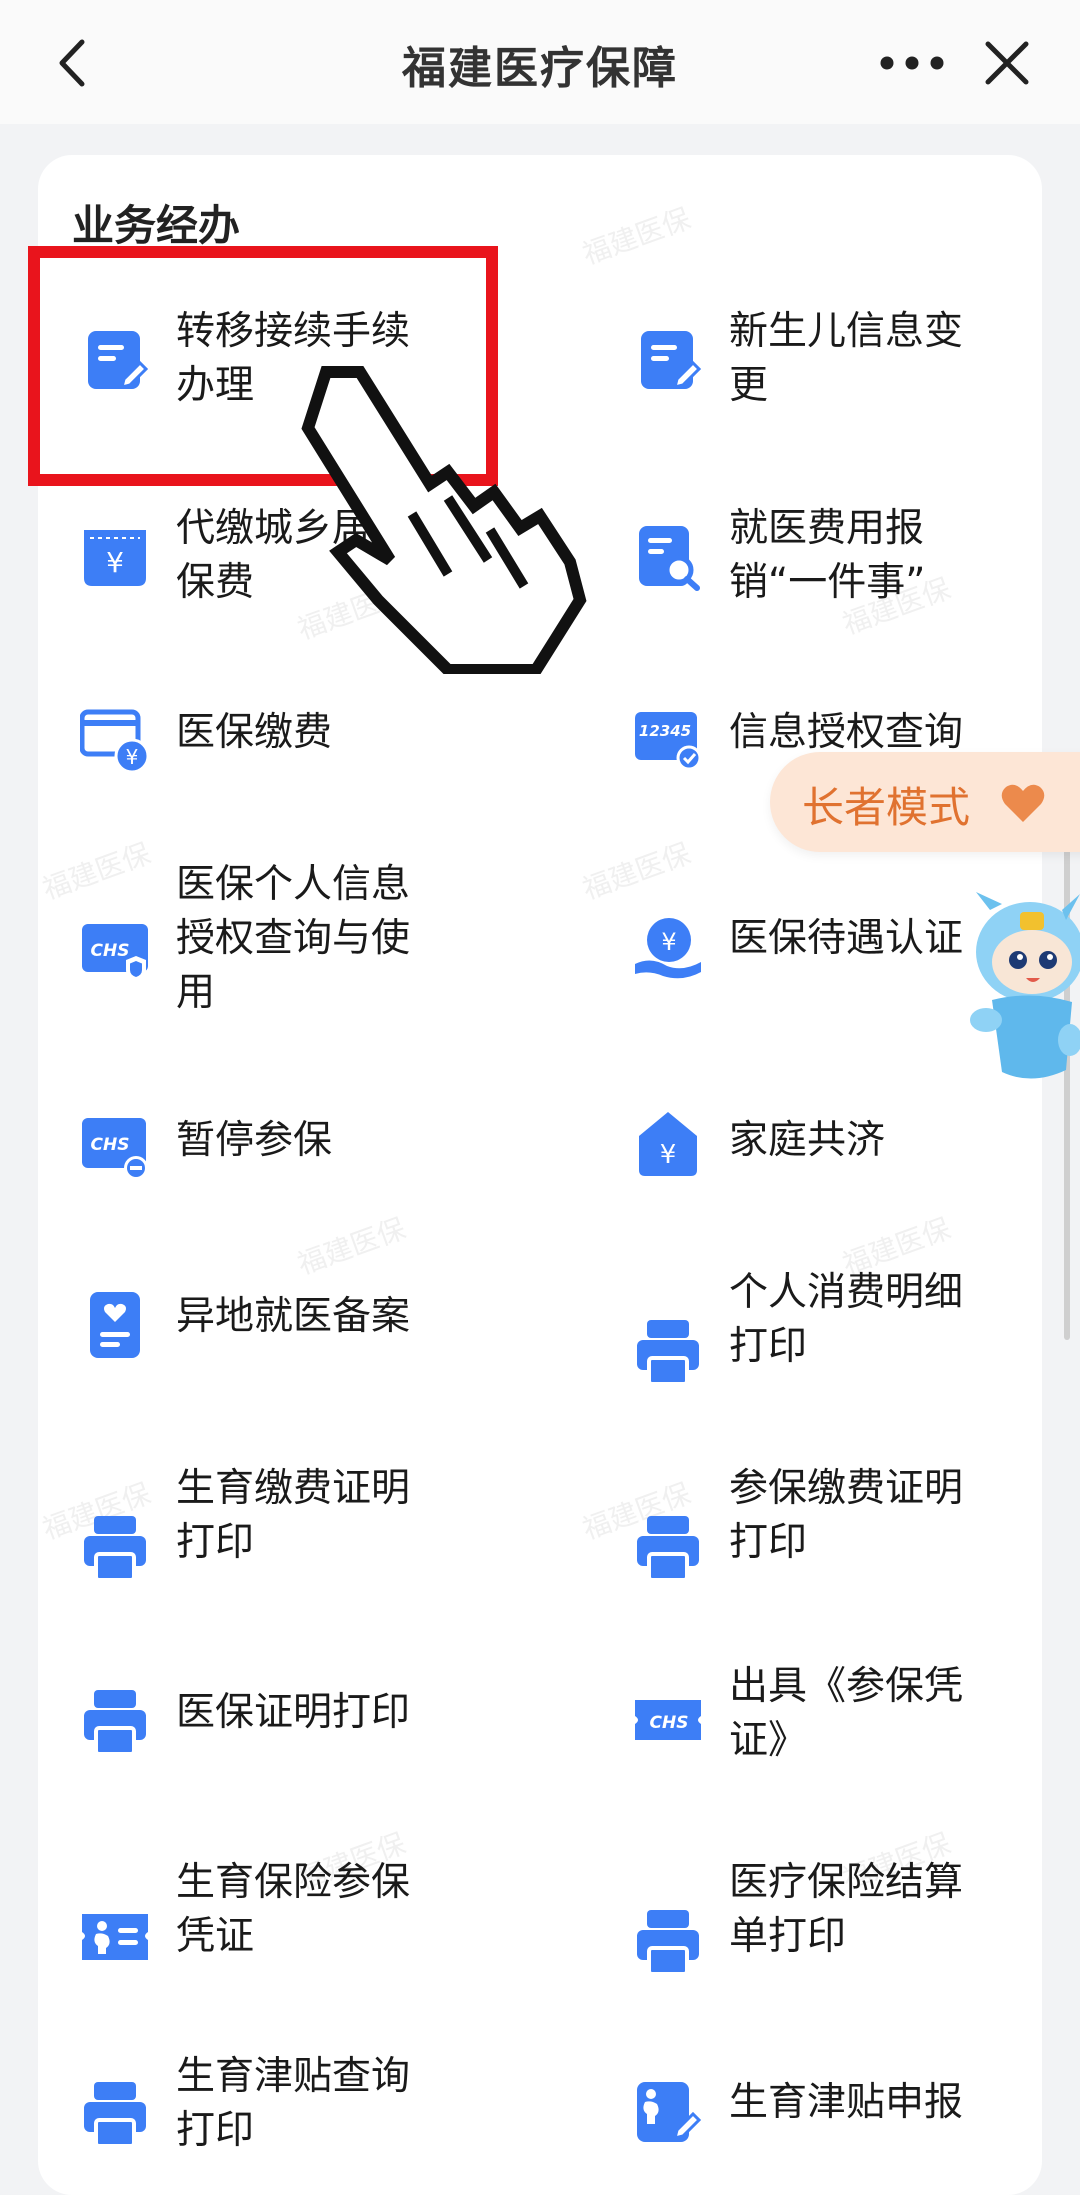  What do you see at coordinates (669, 2112) in the screenshot?
I see `maternity-edit-icon` at bounding box center [669, 2112].